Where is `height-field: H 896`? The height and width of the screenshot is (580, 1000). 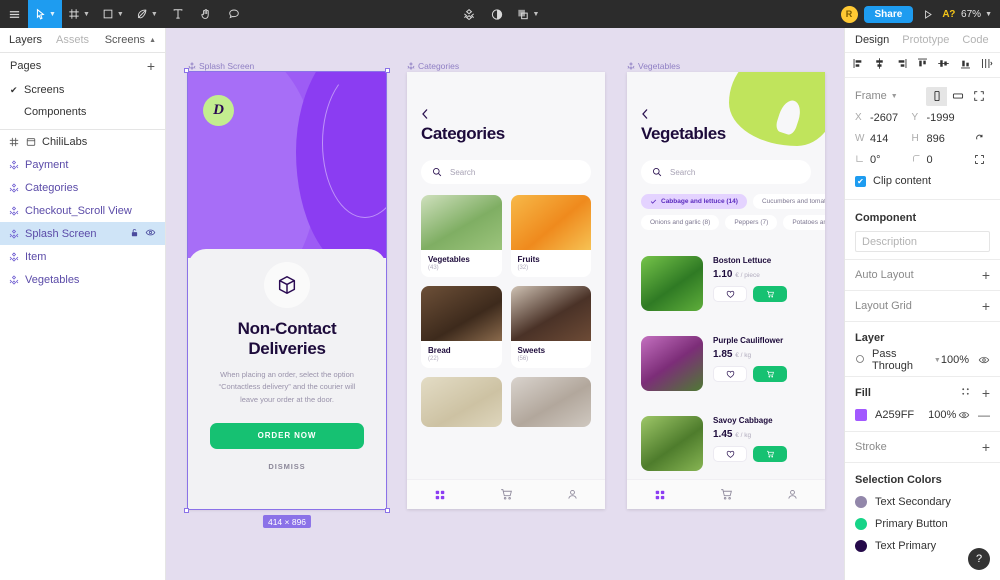
height-field: H 896 is located at coordinates (939, 138).